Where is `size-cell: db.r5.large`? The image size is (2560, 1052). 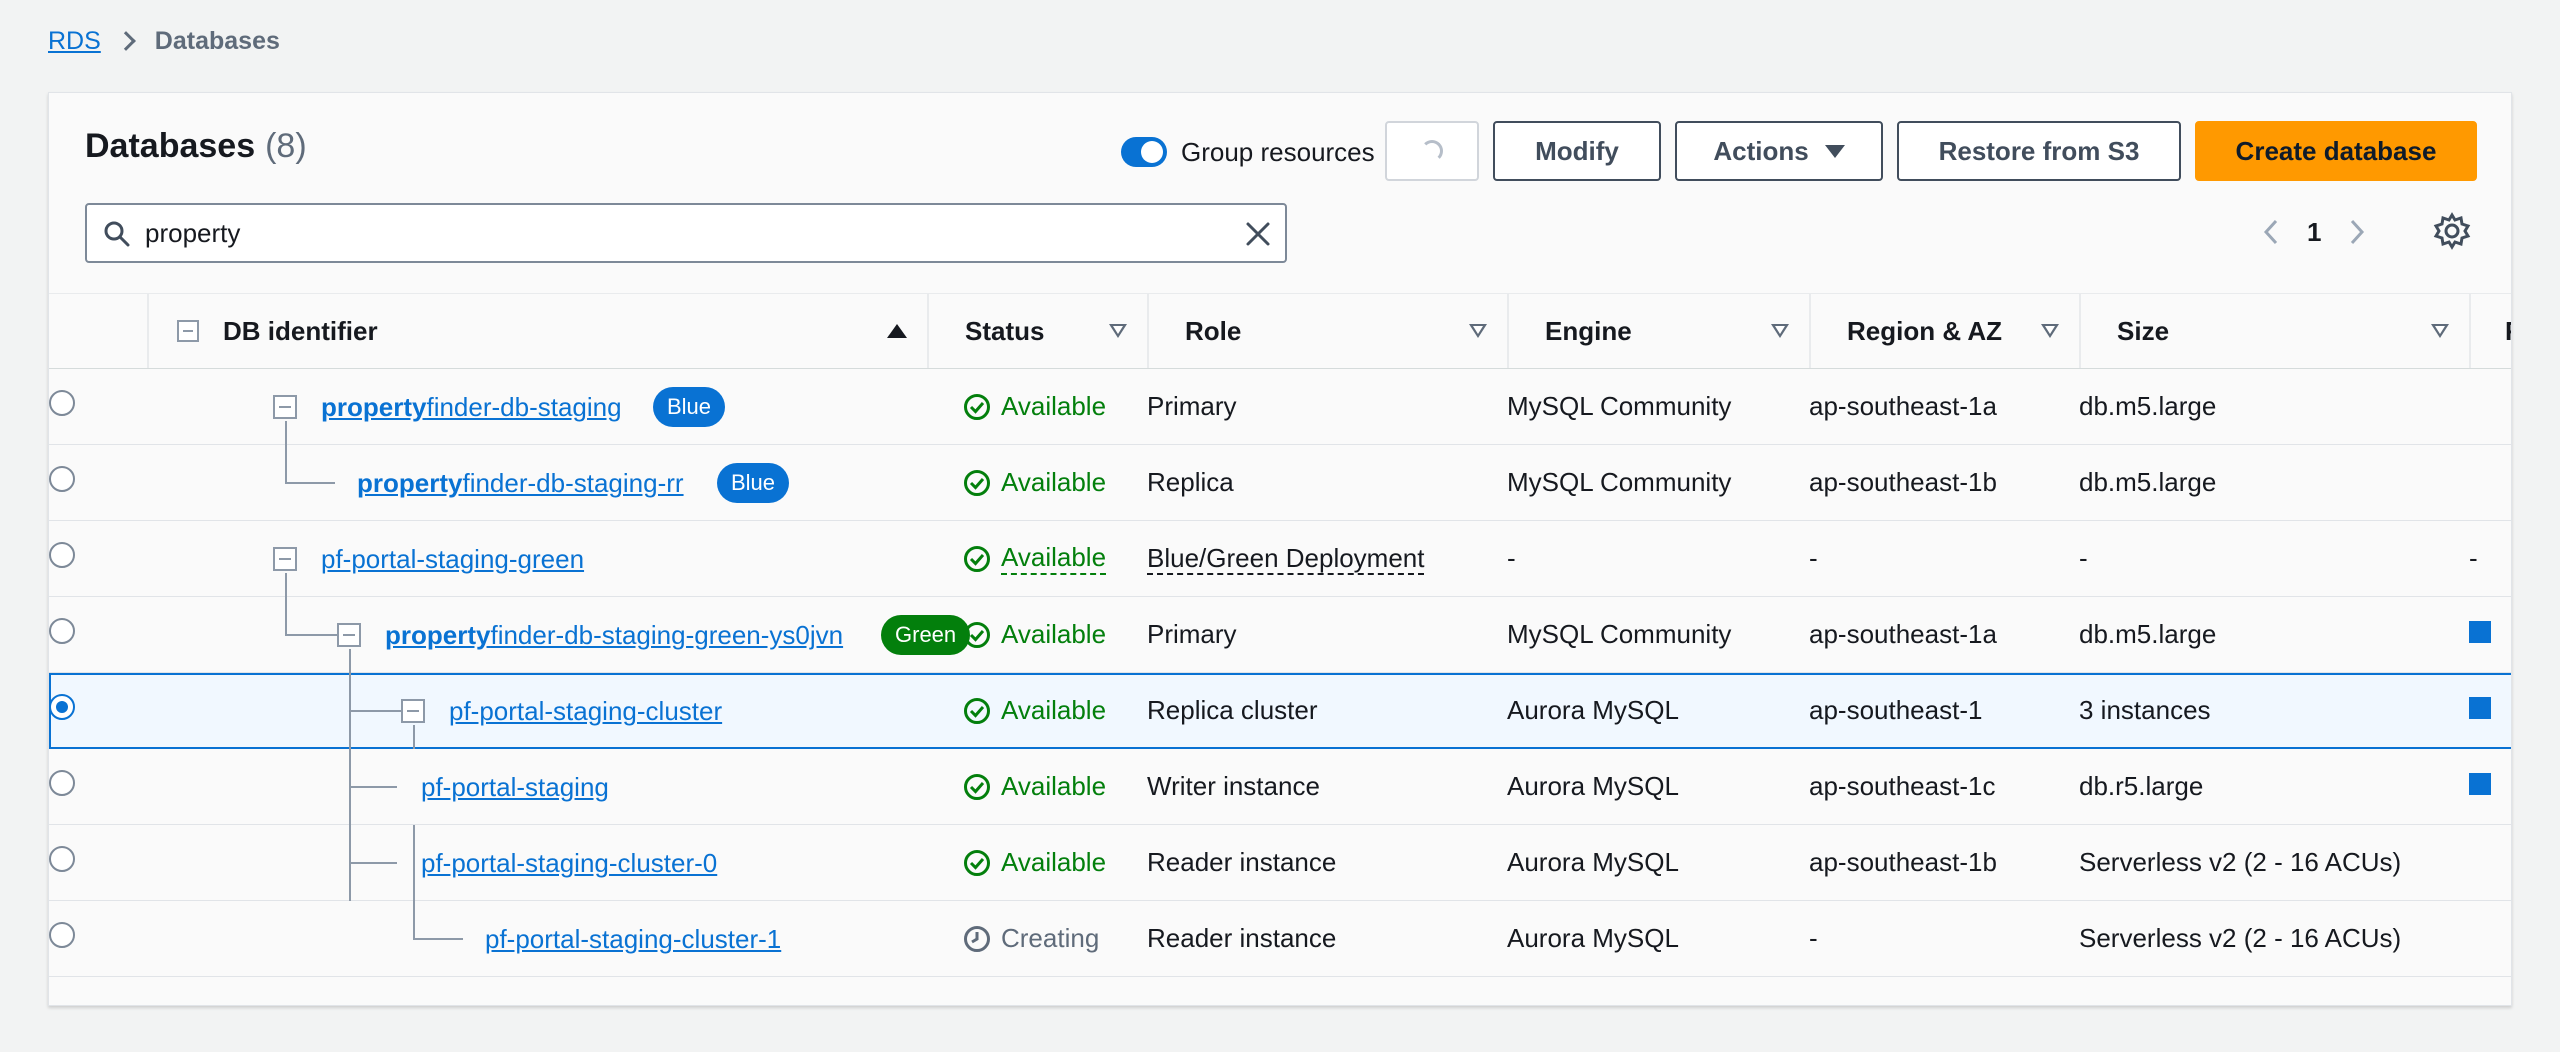 size-cell: db.r5.large is located at coordinates (2141, 786).